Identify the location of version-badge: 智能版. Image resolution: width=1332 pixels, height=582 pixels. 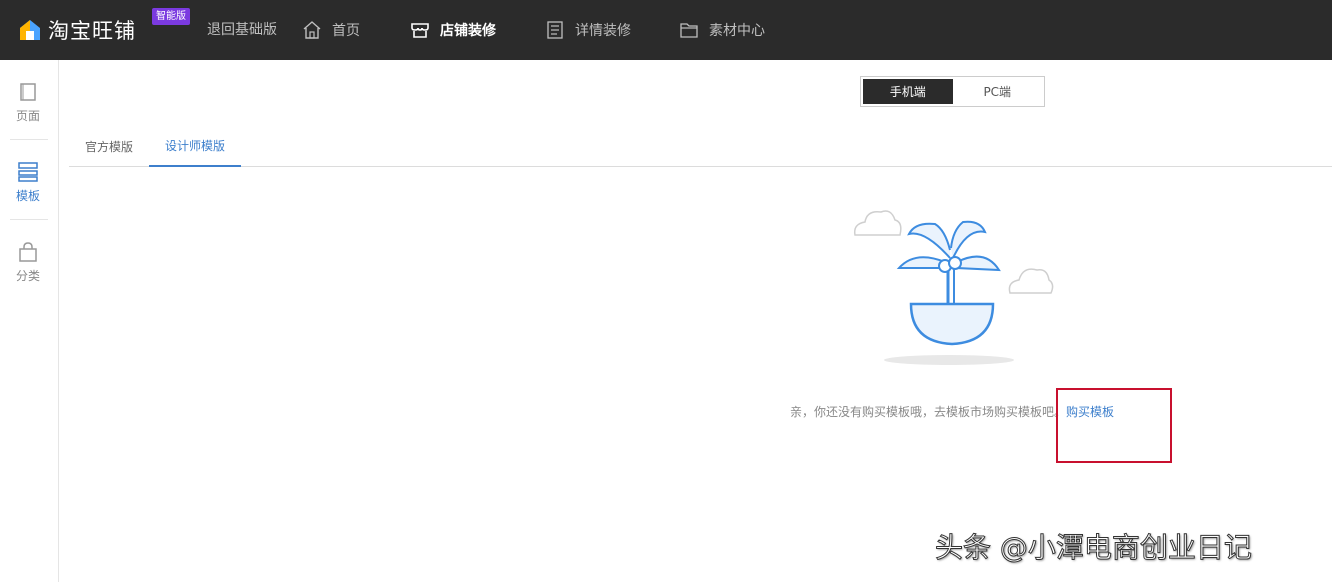
(171, 16).